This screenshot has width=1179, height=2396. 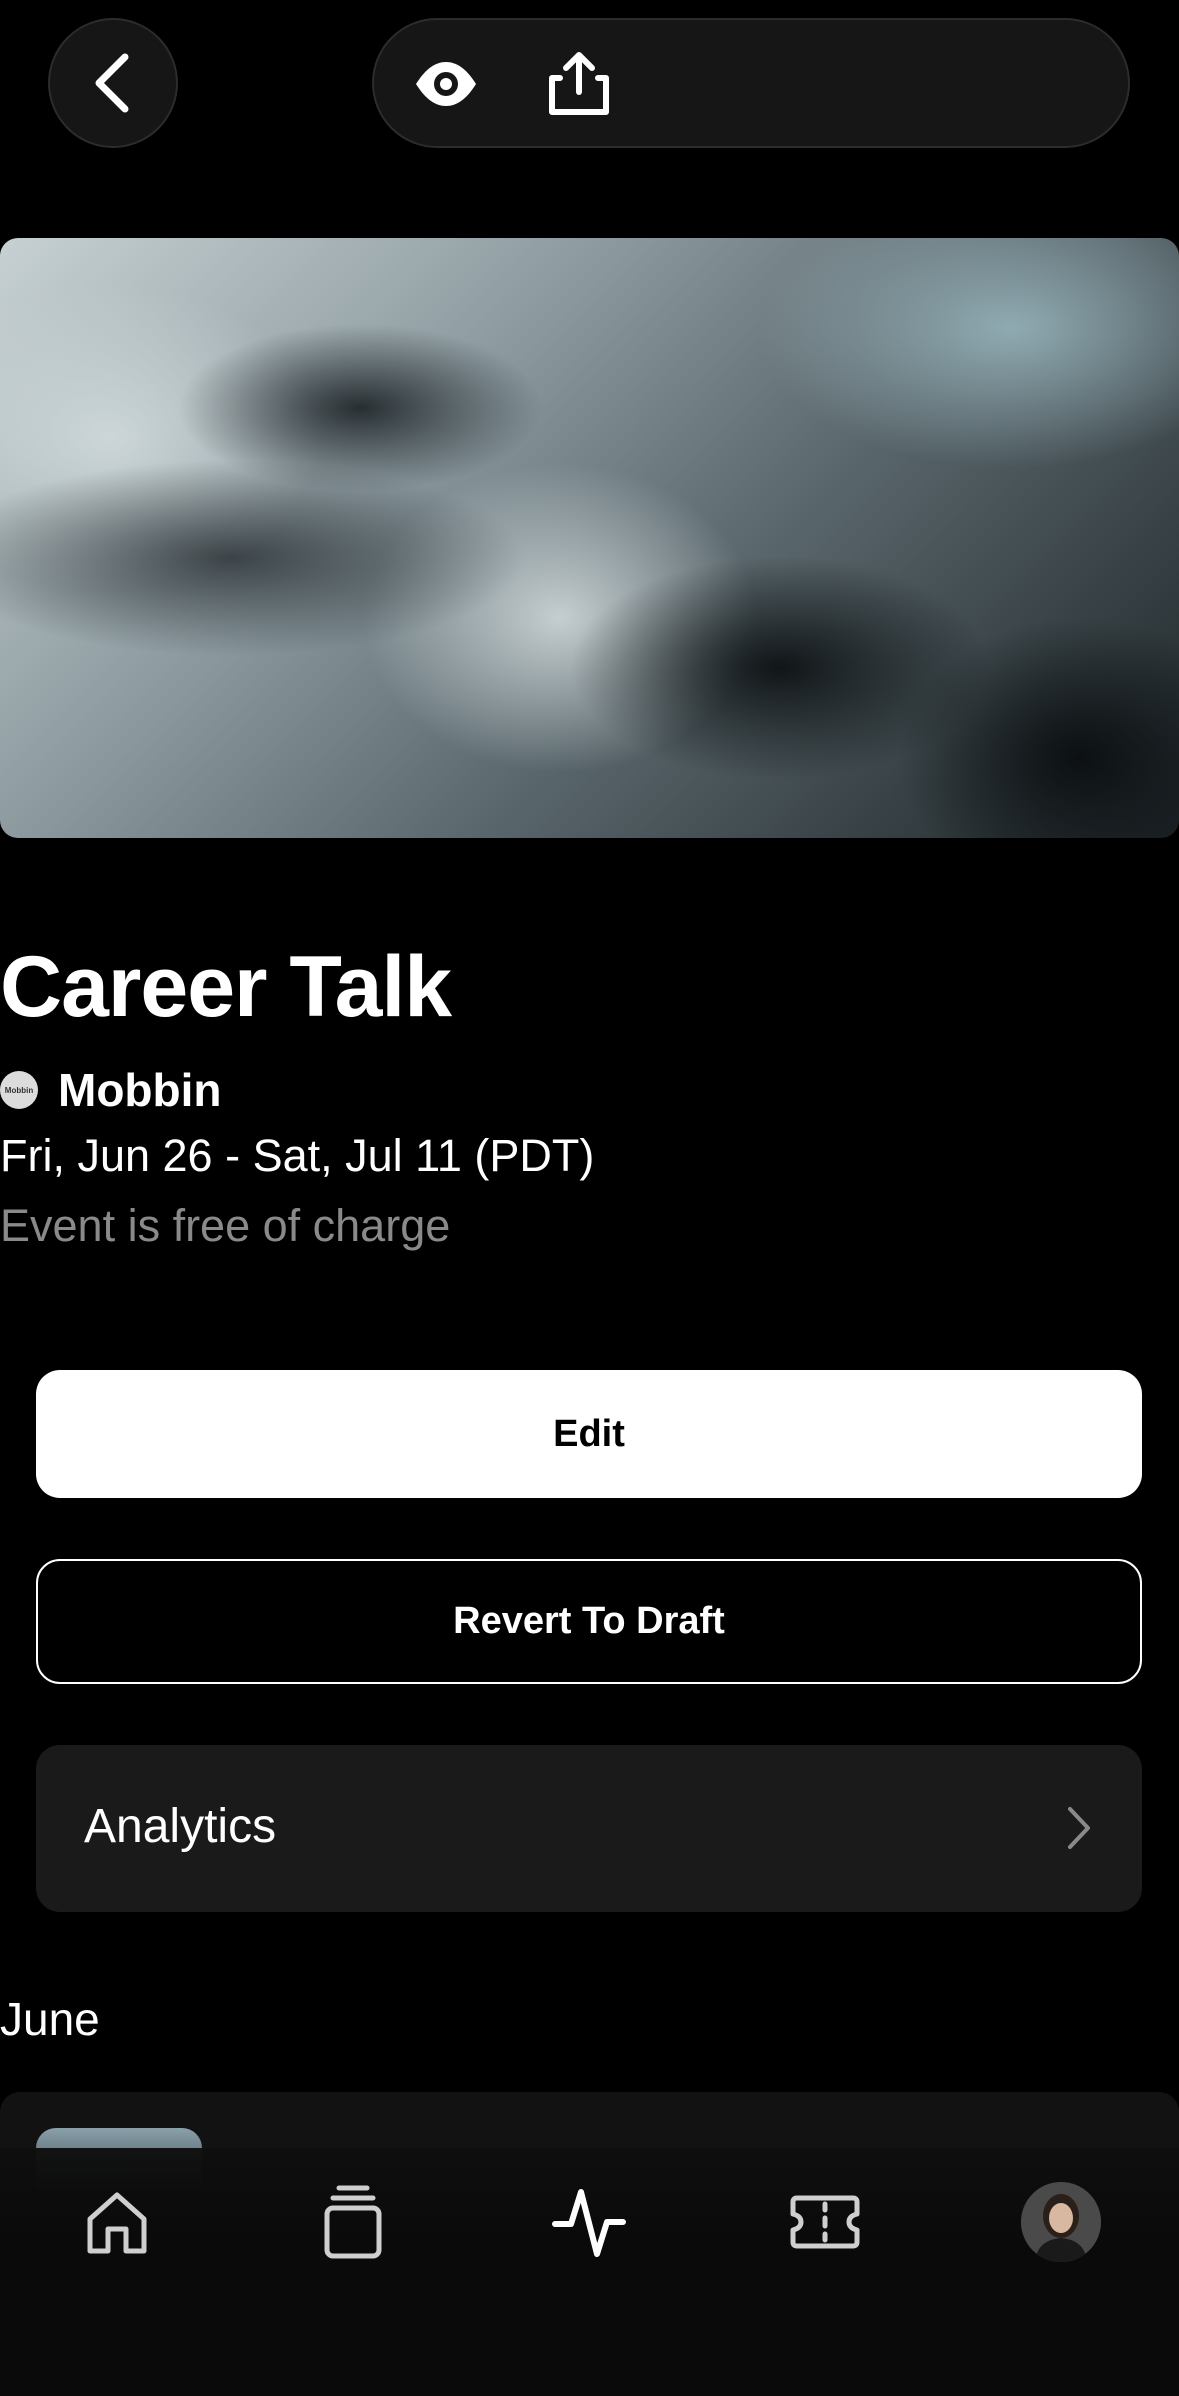 What do you see at coordinates (589, 1621) in the screenshot?
I see `revert-to-draft-button: Revert To Draft` at bounding box center [589, 1621].